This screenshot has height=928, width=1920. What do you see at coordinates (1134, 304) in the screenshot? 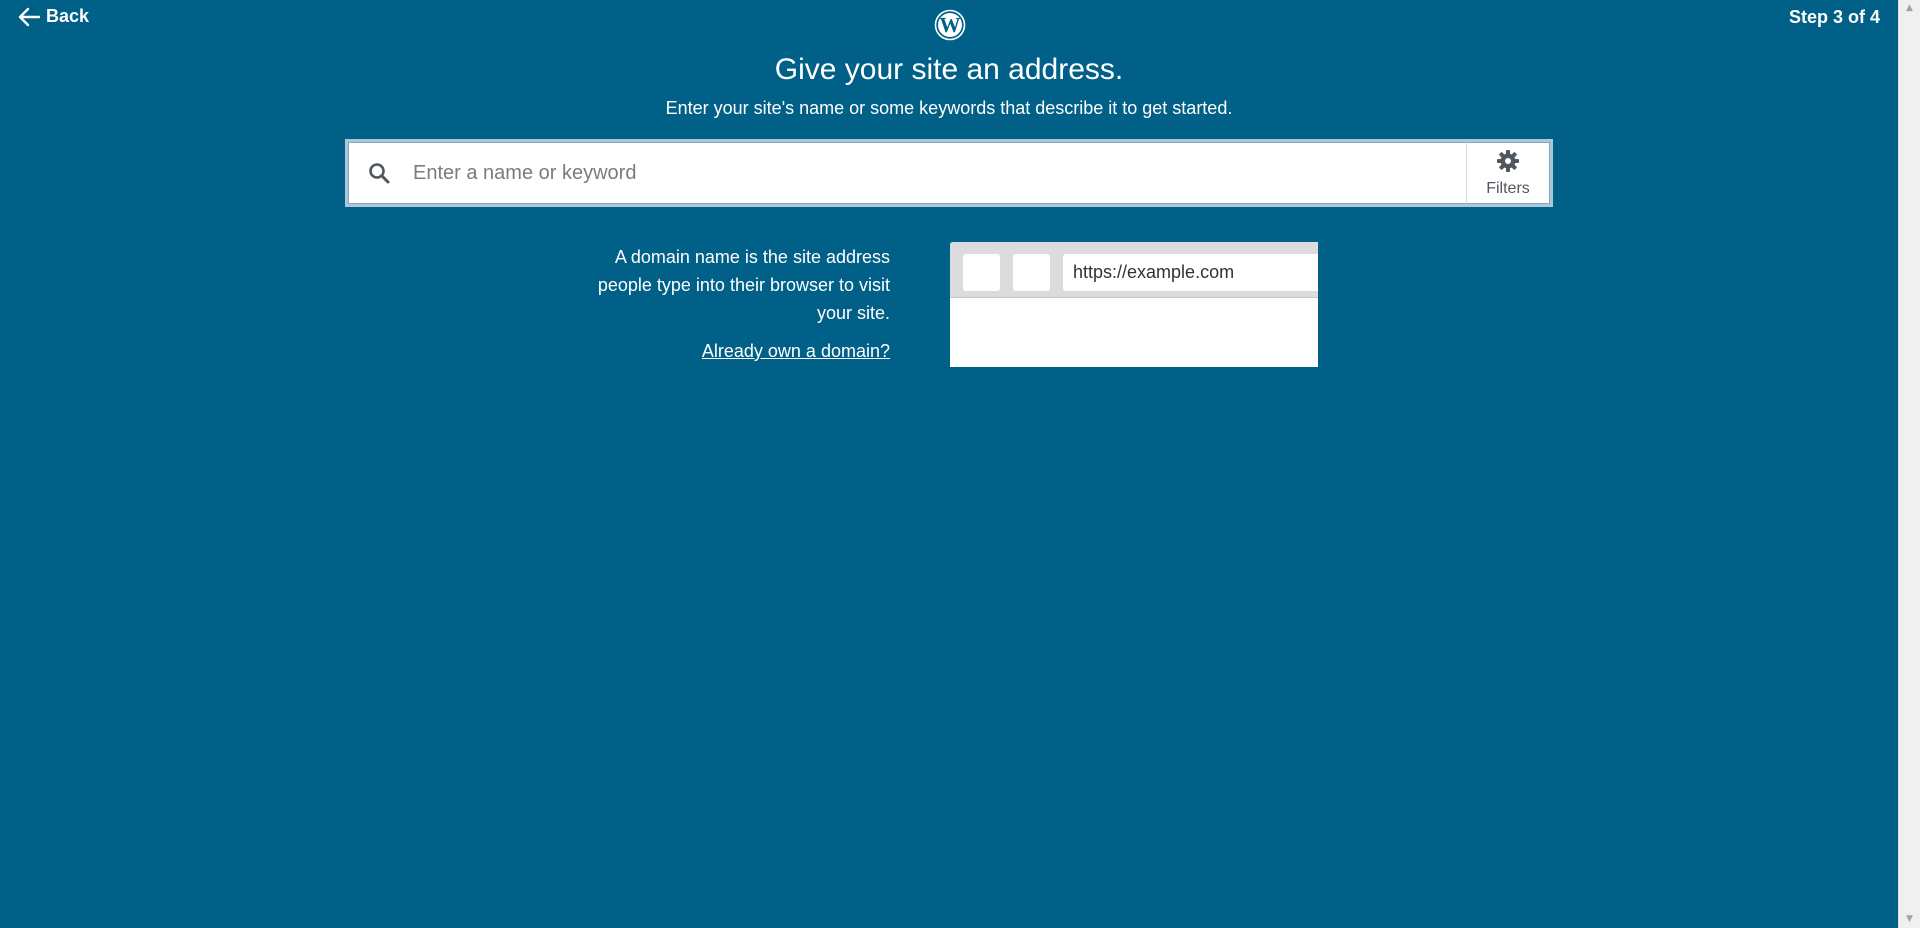
I see `browser-illustration: https://example.com` at bounding box center [1134, 304].